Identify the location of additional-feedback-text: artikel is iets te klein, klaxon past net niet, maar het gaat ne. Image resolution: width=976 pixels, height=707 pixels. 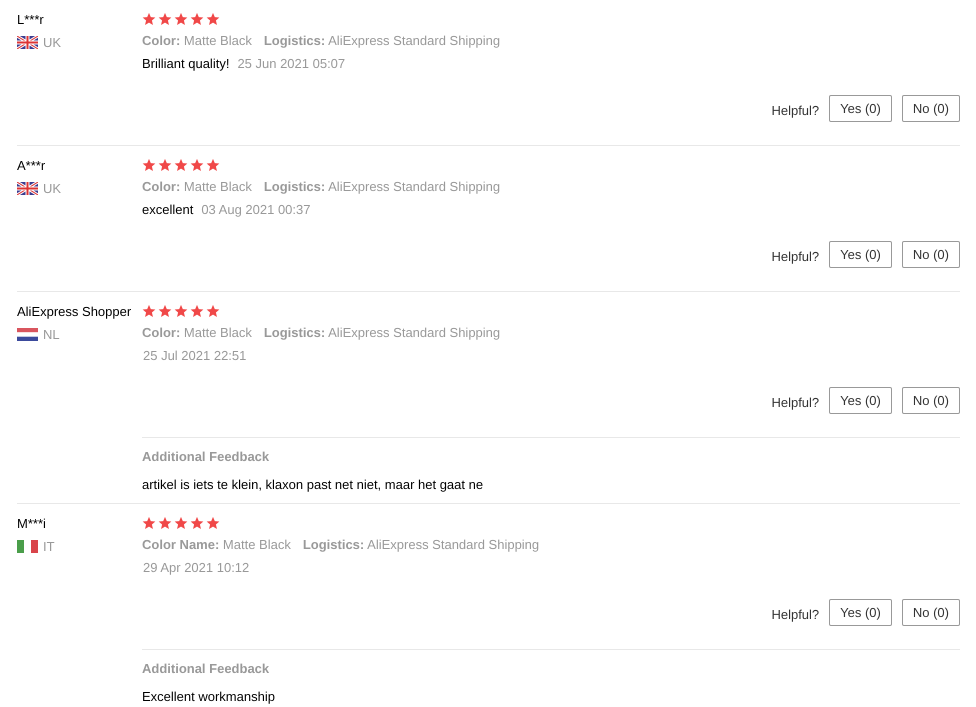
(313, 484).